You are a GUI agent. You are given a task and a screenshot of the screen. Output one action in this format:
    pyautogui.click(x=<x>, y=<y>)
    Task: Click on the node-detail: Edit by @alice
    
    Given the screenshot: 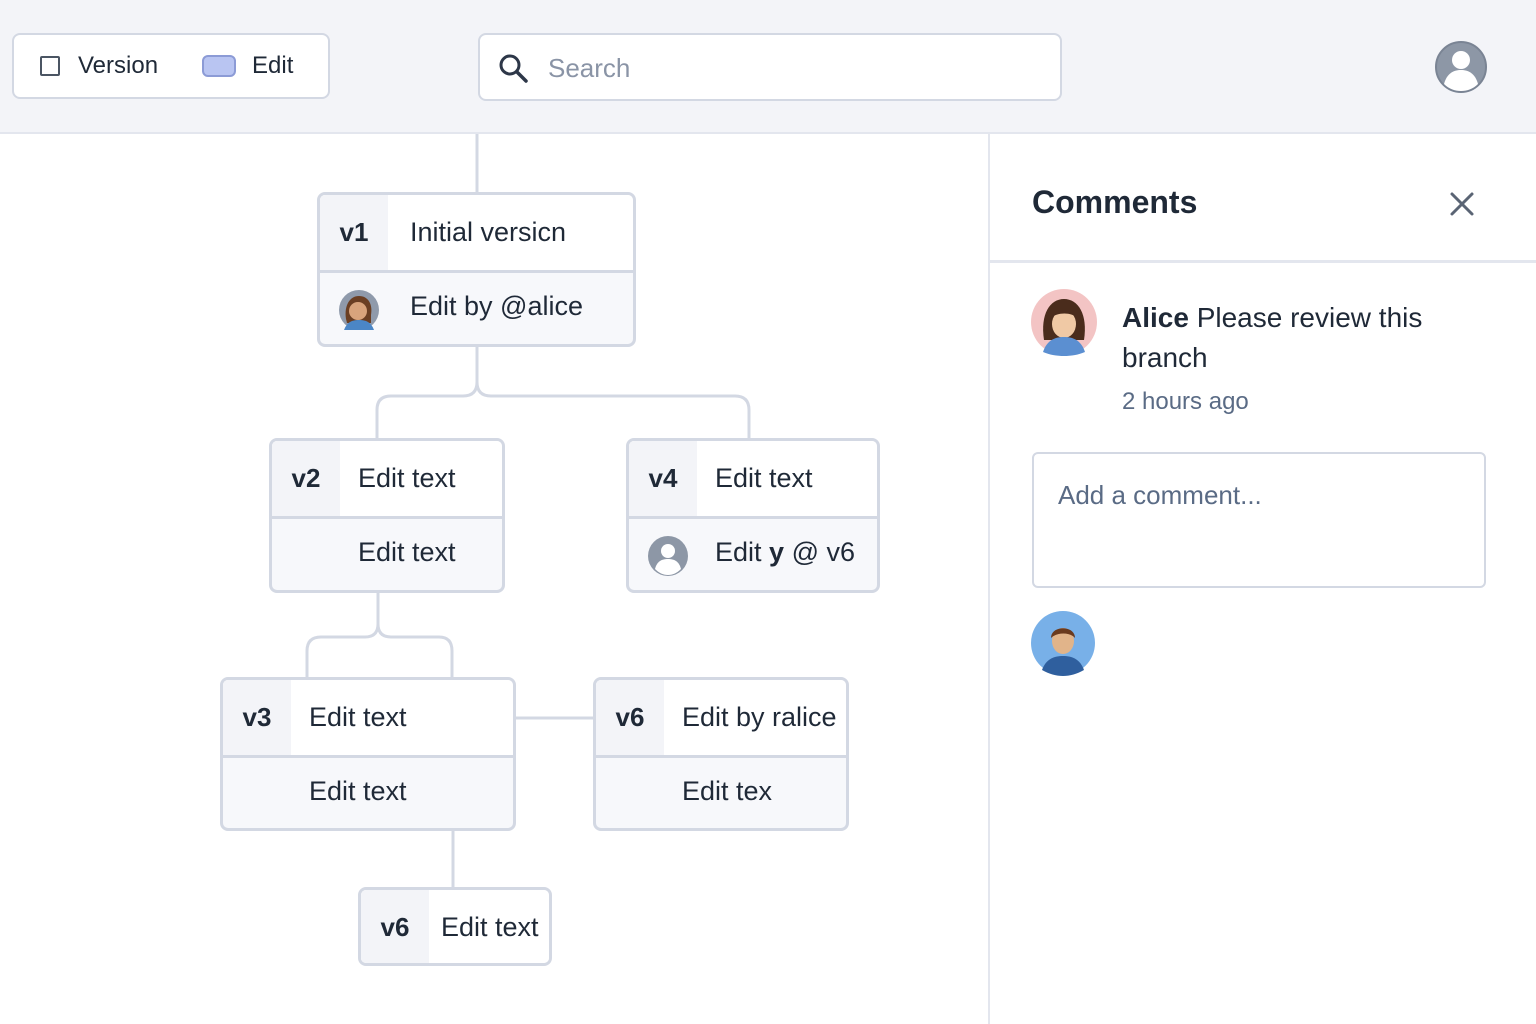 What is the action you would take?
    pyautogui.click(x=476, y=308)
    